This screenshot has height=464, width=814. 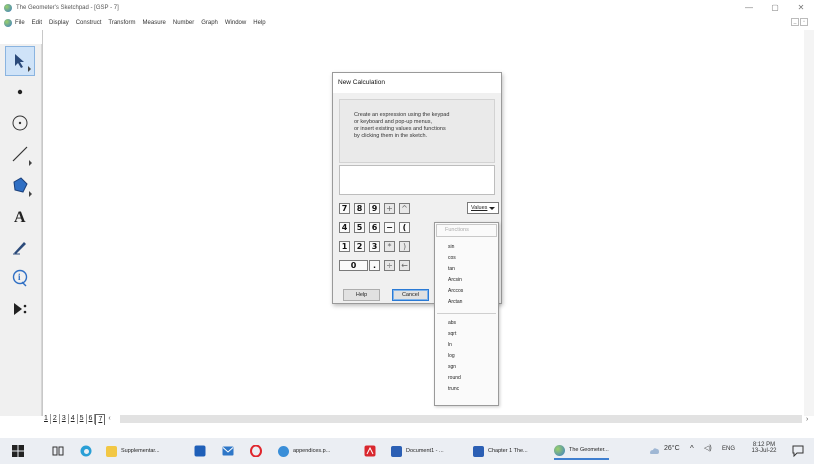 I want to click on marker-tool, so click(x=20, y=247).